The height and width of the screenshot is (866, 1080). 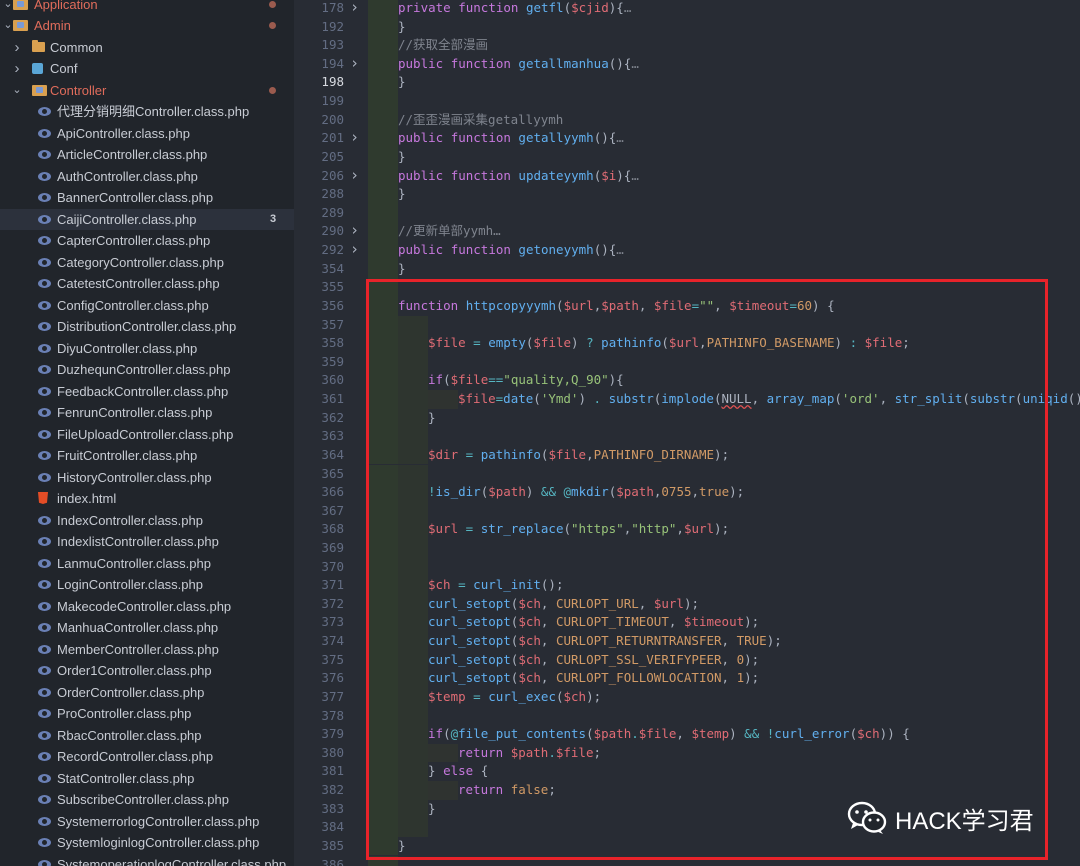 I want to click on code-line: 359, so click(x=687, y=362).